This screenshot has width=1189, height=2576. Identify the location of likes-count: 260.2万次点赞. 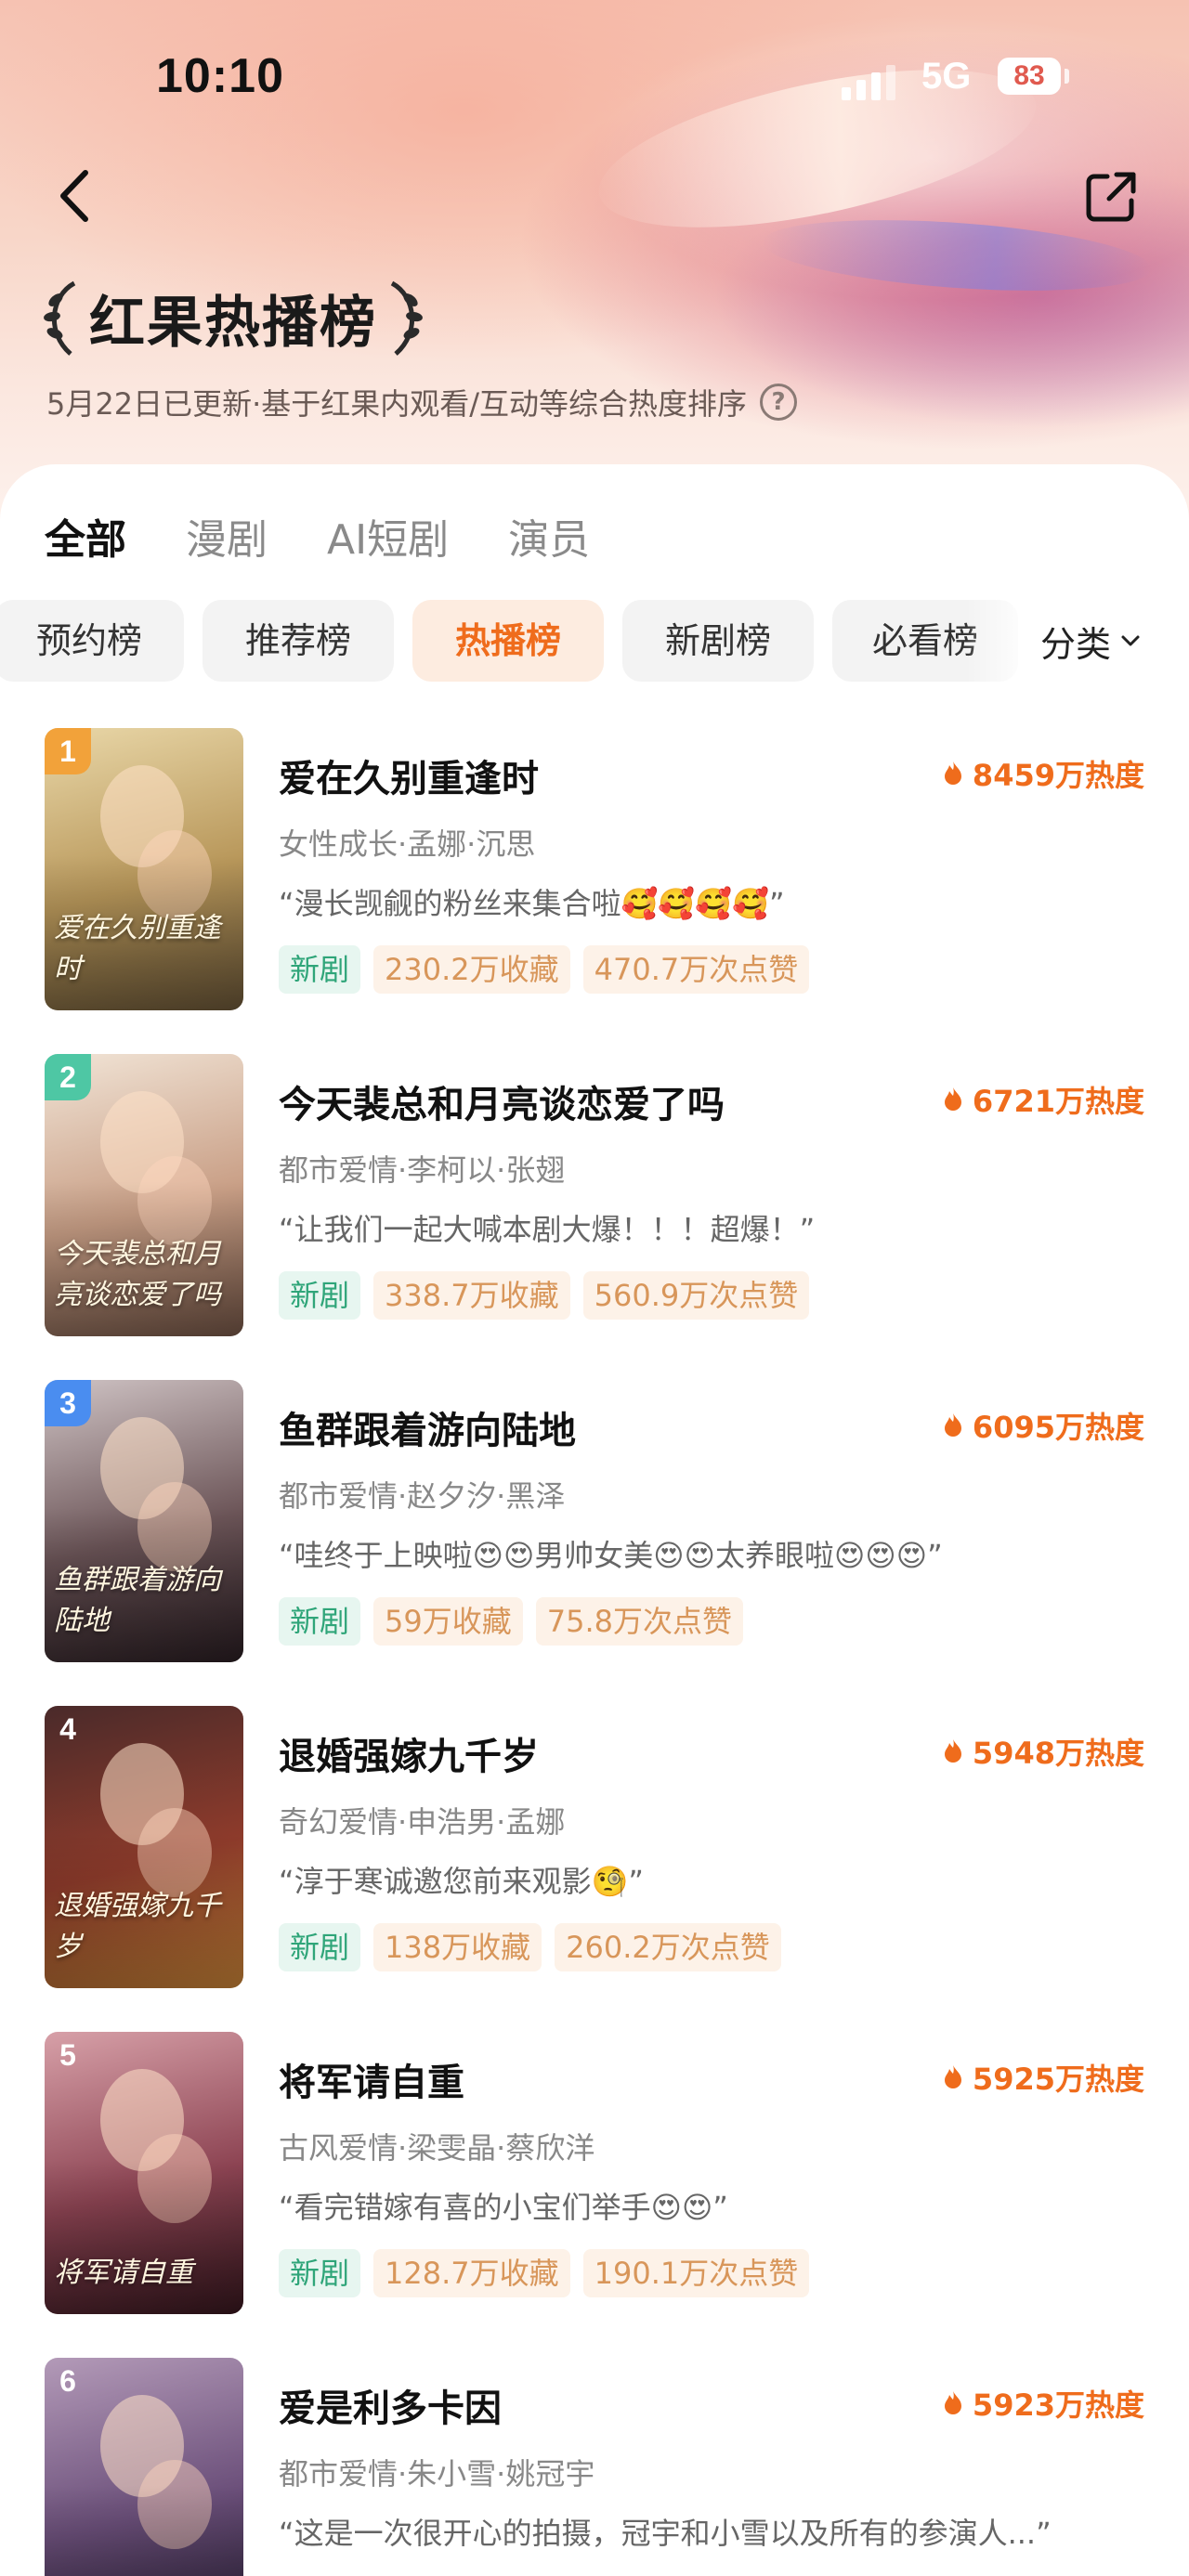
(668, 1947).